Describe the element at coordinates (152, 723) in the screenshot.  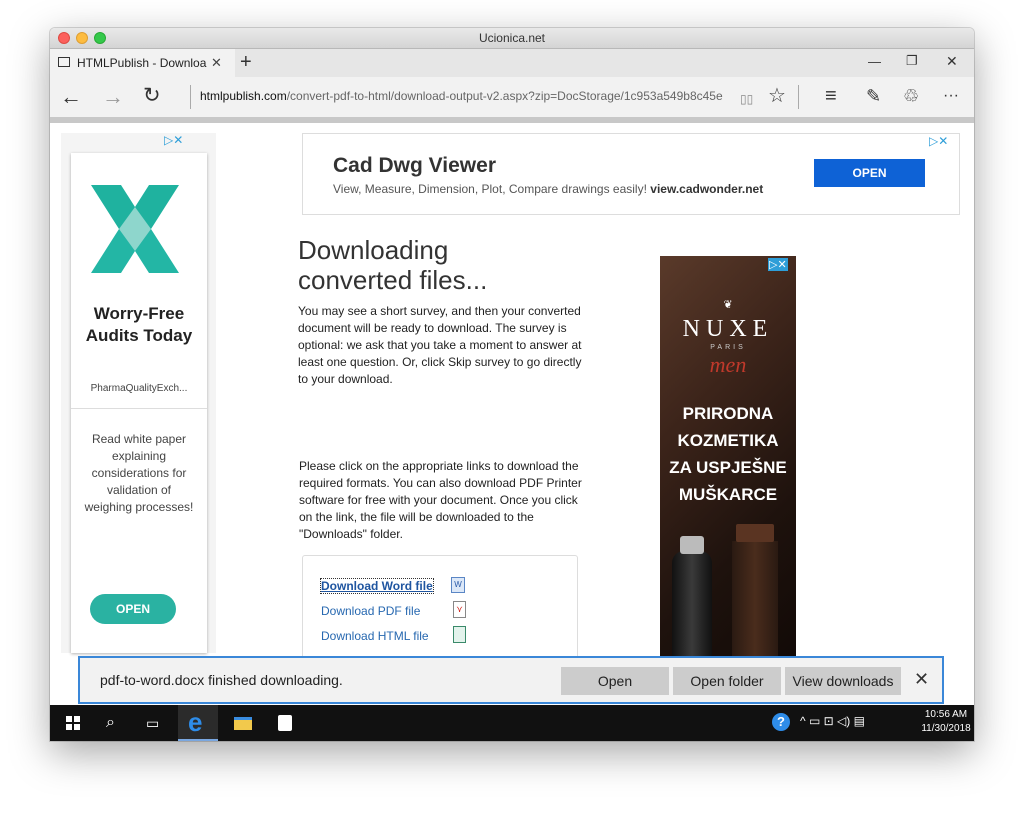
I see `task-view-icon: ▭` at that location.